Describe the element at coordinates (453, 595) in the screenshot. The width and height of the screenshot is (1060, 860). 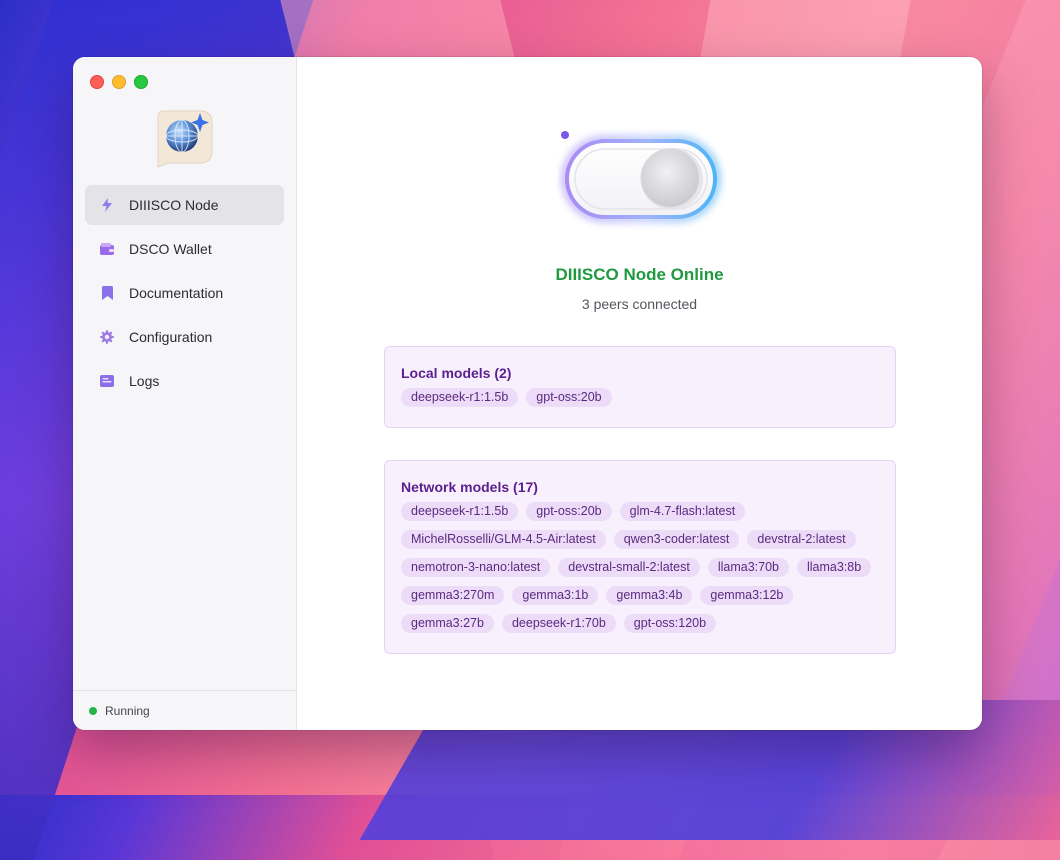
I see `model-chip: gemma3:270m` at that location.